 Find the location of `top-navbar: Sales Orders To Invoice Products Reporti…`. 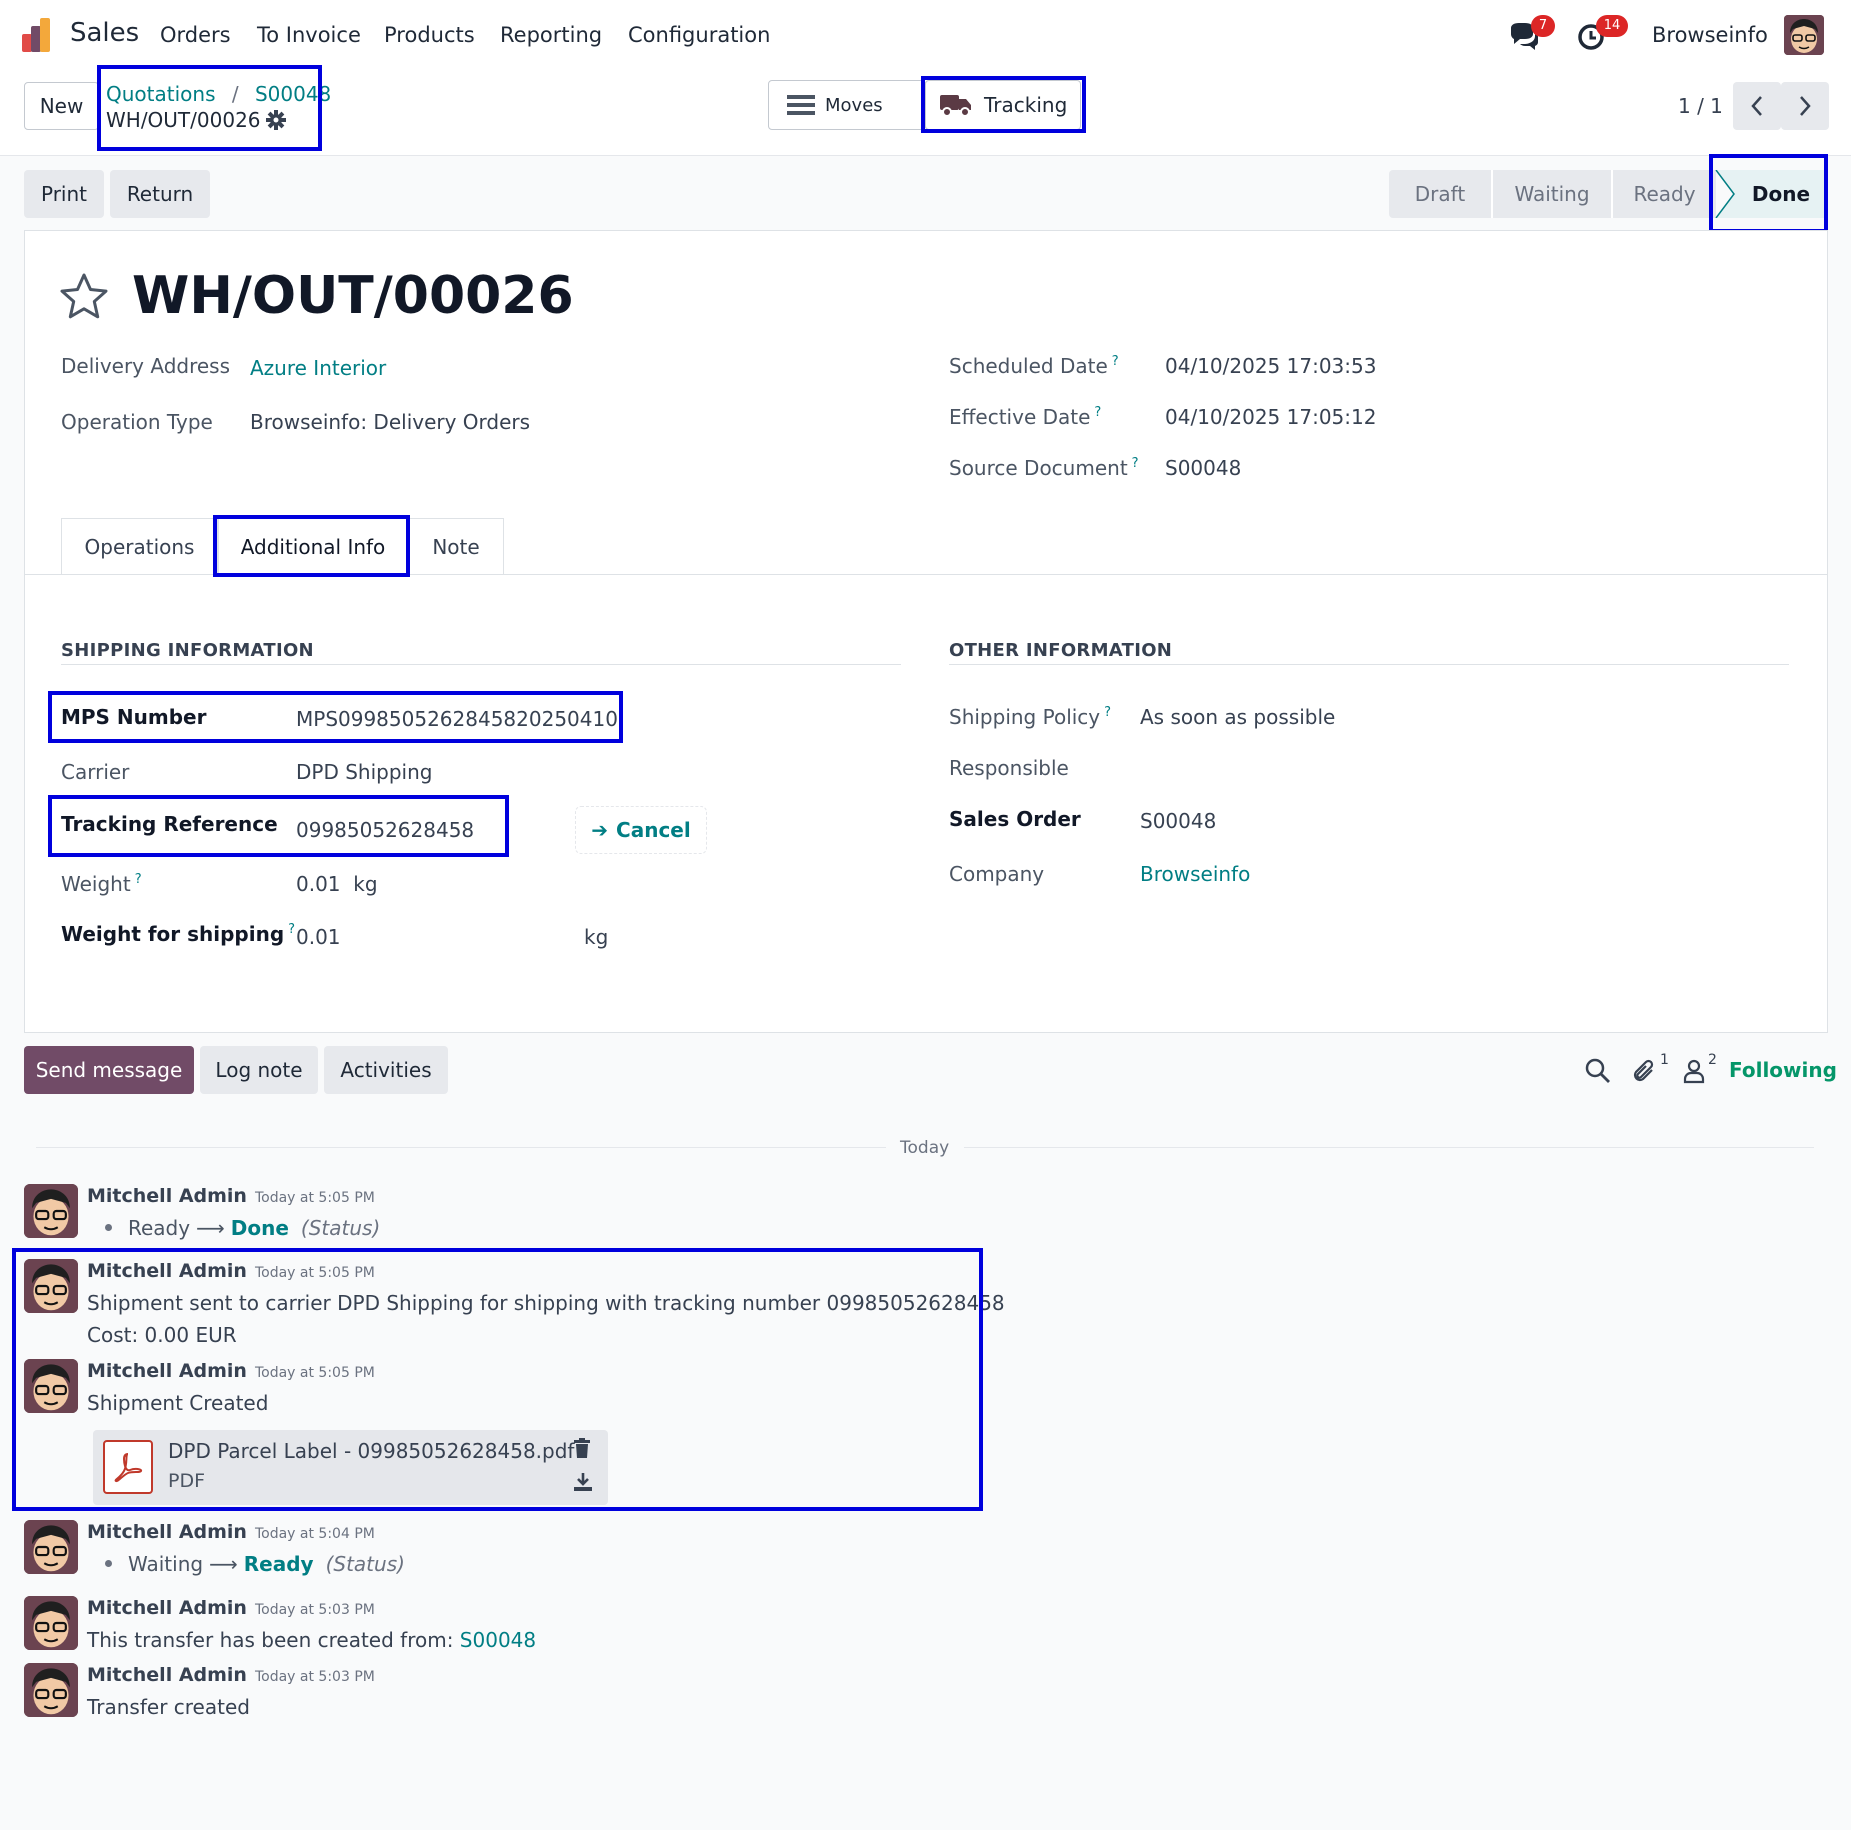

top-navbar: Sales Orders To Invoice Products Reporti… is located at coordinates (925, 36).